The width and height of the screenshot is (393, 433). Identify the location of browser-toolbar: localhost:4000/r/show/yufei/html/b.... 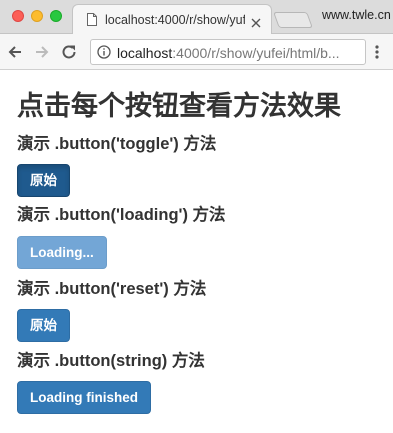
(196, 52).